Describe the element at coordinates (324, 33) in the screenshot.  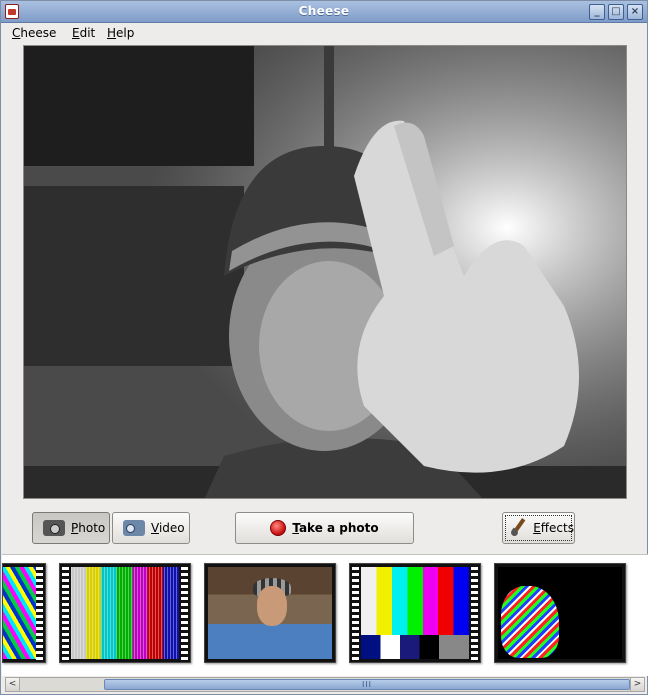
I see `menu-bar: Cheese Edit Help` at that location.